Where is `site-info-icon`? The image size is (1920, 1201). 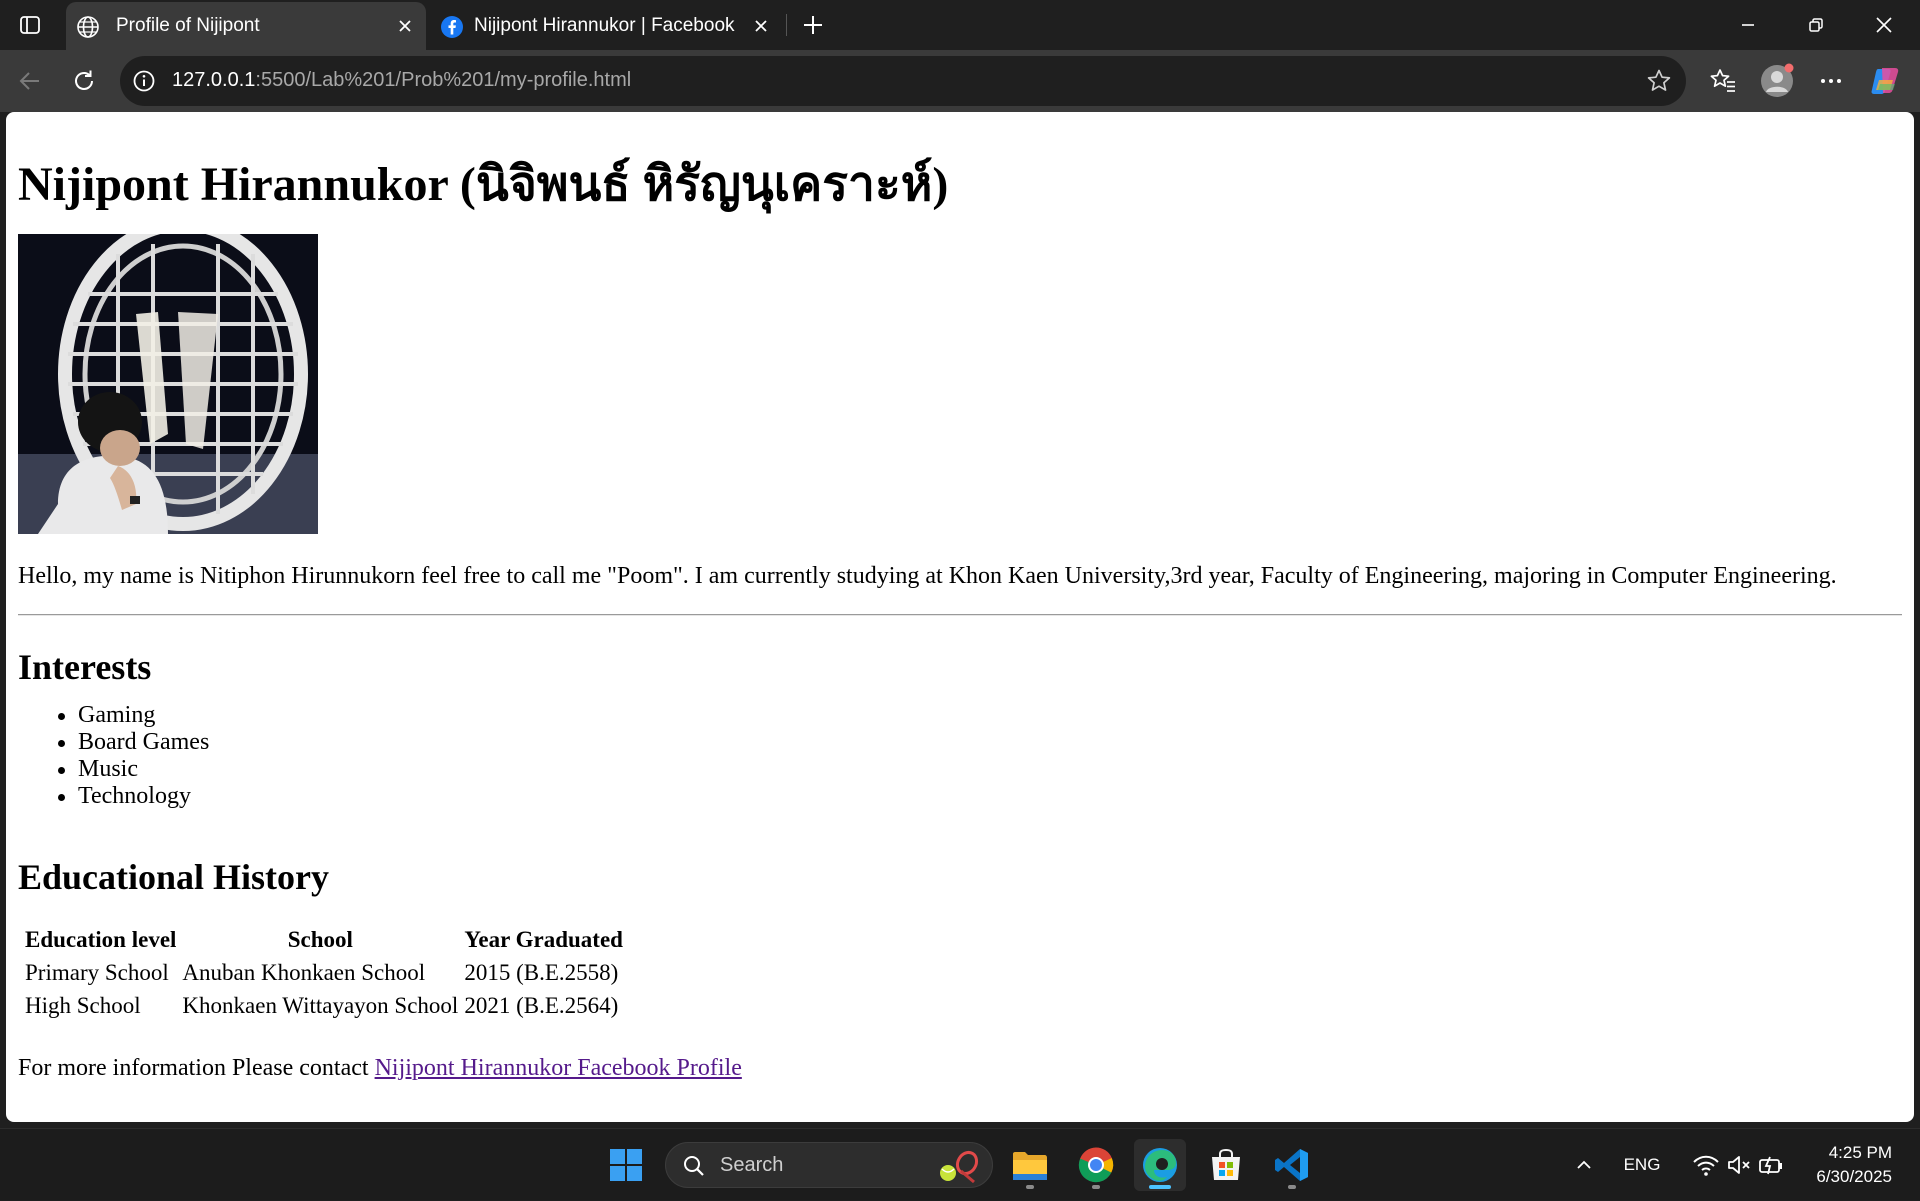
site-info-icon is located at coordinates (144, 81).